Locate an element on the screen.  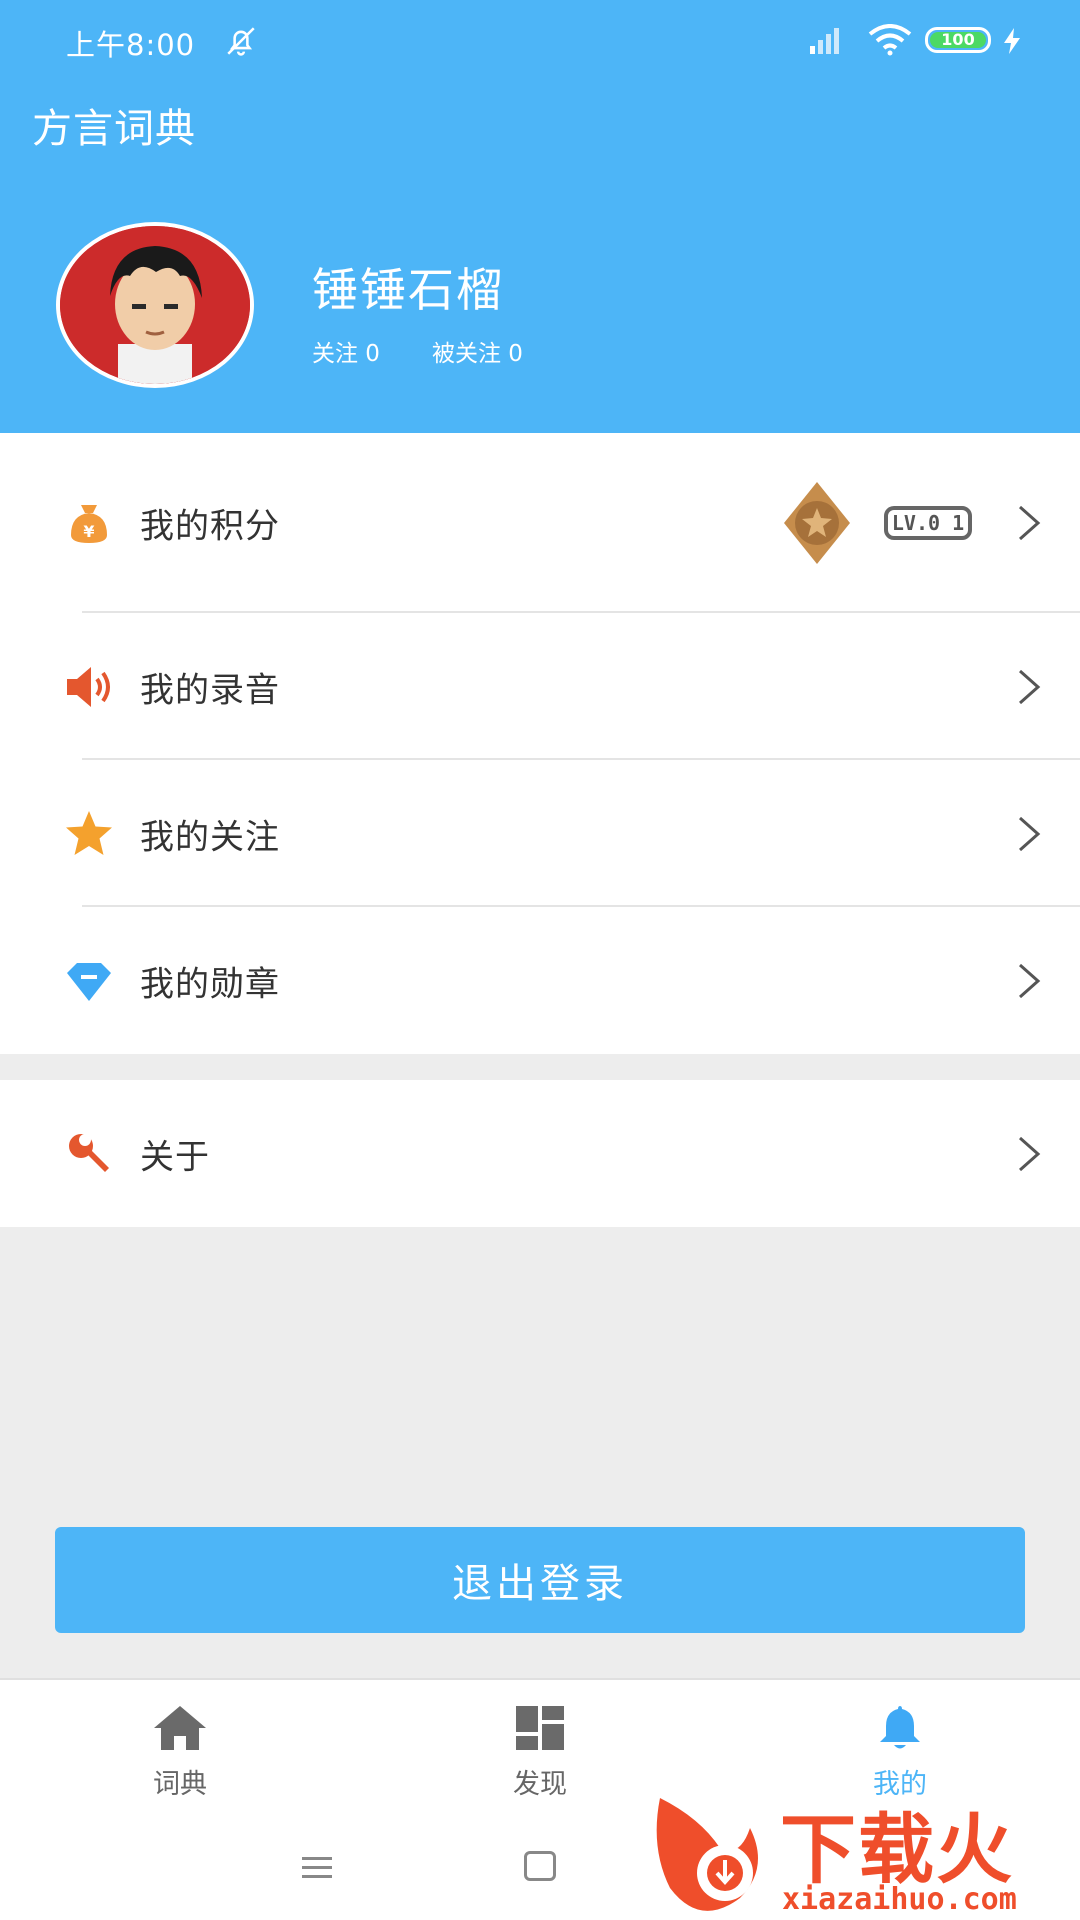
flame-logo-icon is located at coordinates (707, 1854).